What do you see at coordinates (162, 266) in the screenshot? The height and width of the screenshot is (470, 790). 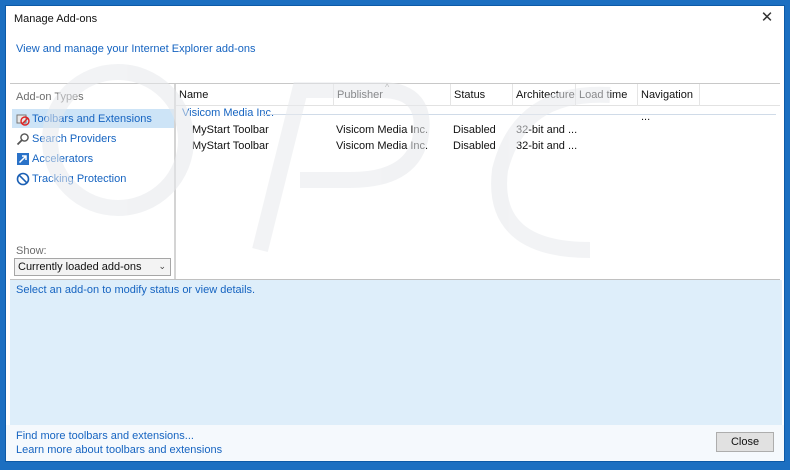 I see `chevron-down-icon: ⌄` at bounding box center [162, 266].